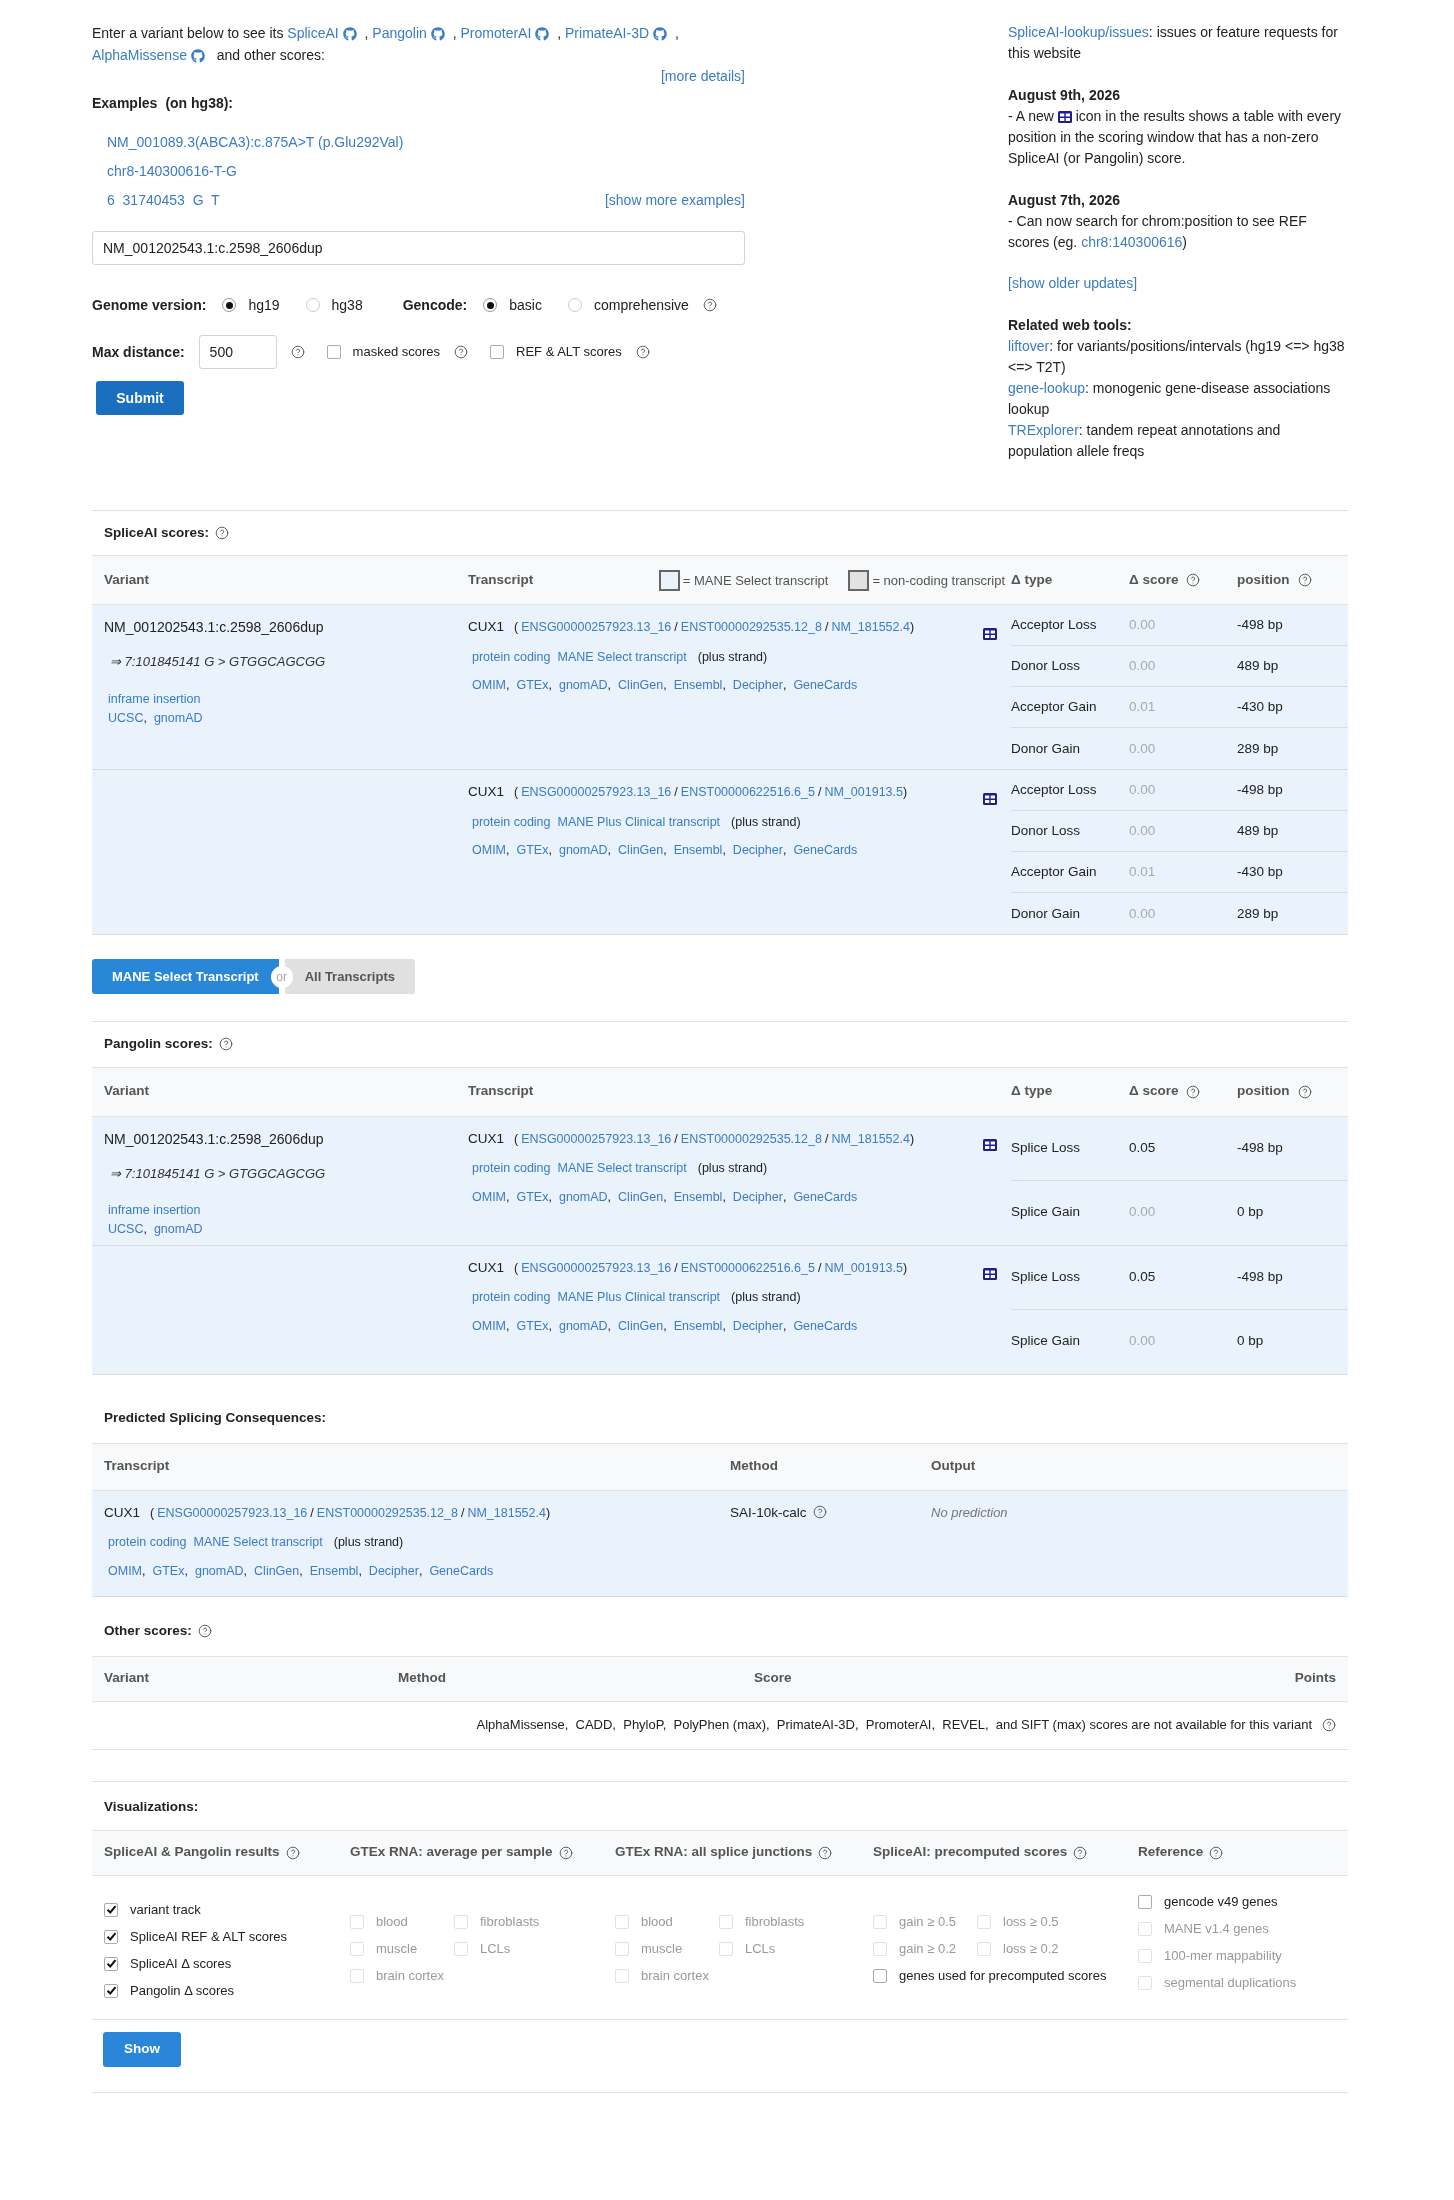  Describe the element at coordinates (255, 171) in the screenshot. I see `example-link: chr8-140300616-T-G` at that location.